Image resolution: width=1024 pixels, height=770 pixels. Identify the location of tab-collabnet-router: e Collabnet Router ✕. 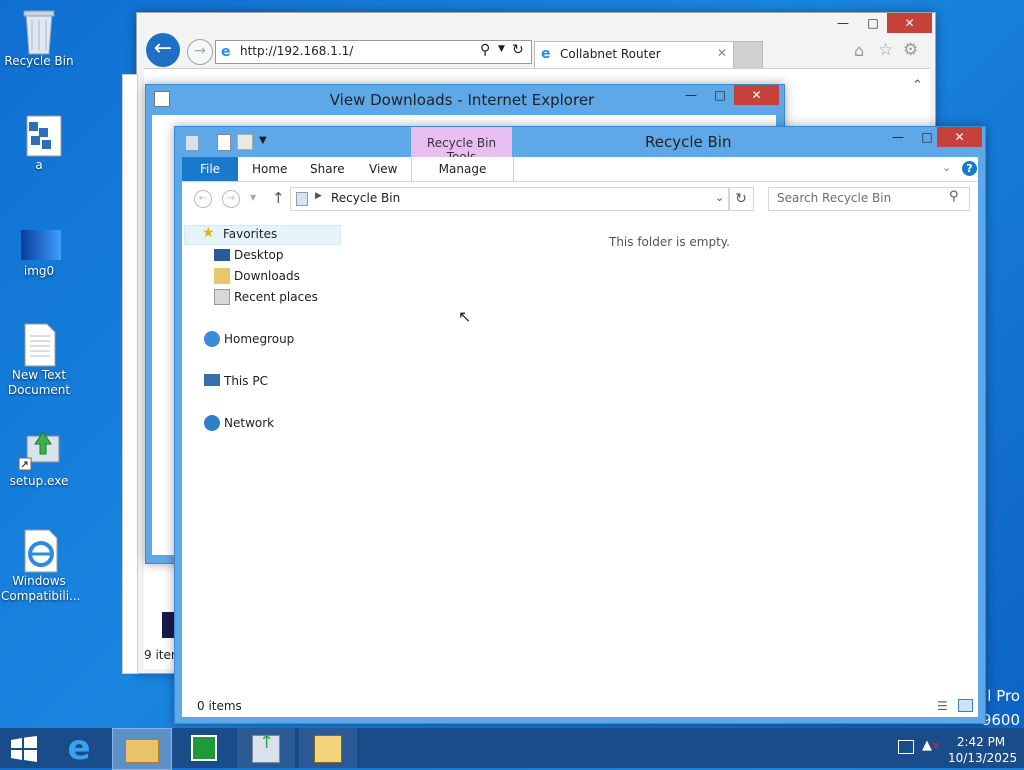
(634, 54).